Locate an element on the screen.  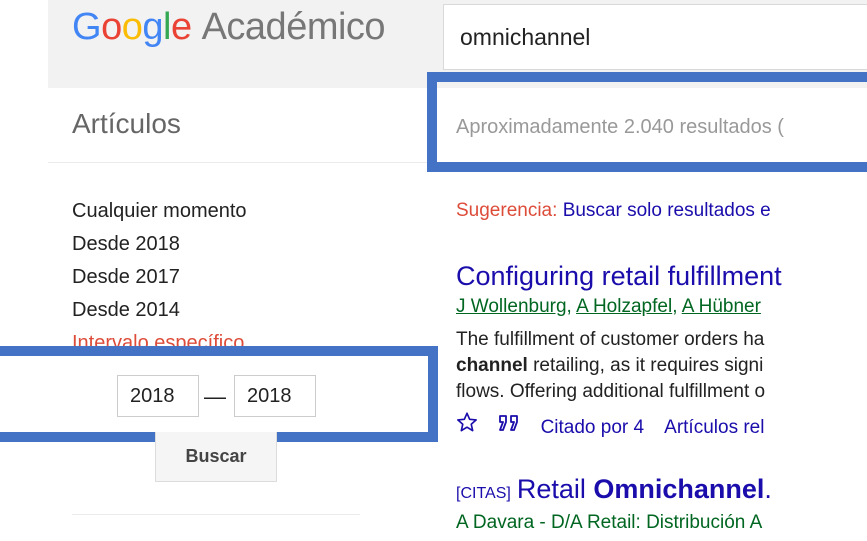
result-title-link-2: [CITAS] Retail Omnichannel. is located at coordinates (614, 489).